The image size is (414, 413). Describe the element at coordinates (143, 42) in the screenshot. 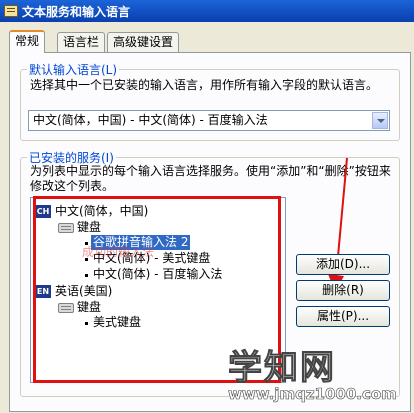

I see `tab-advanced-key-settings: 高级键设置` at that location.